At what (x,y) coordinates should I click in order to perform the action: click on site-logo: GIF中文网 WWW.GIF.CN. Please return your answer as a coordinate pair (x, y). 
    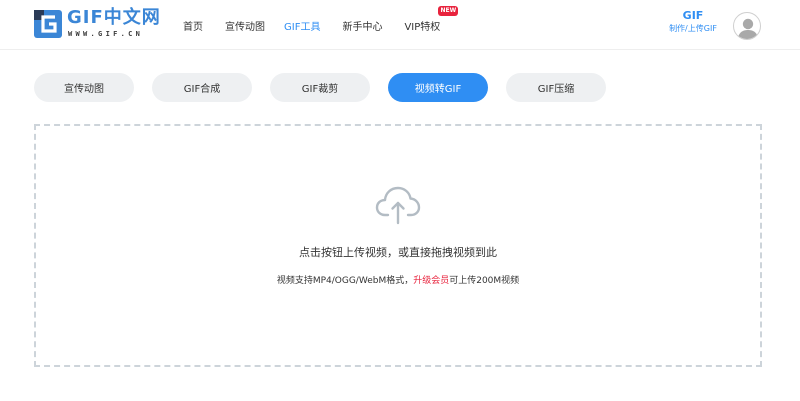
    Looking at the image, I should click on (97, 24).